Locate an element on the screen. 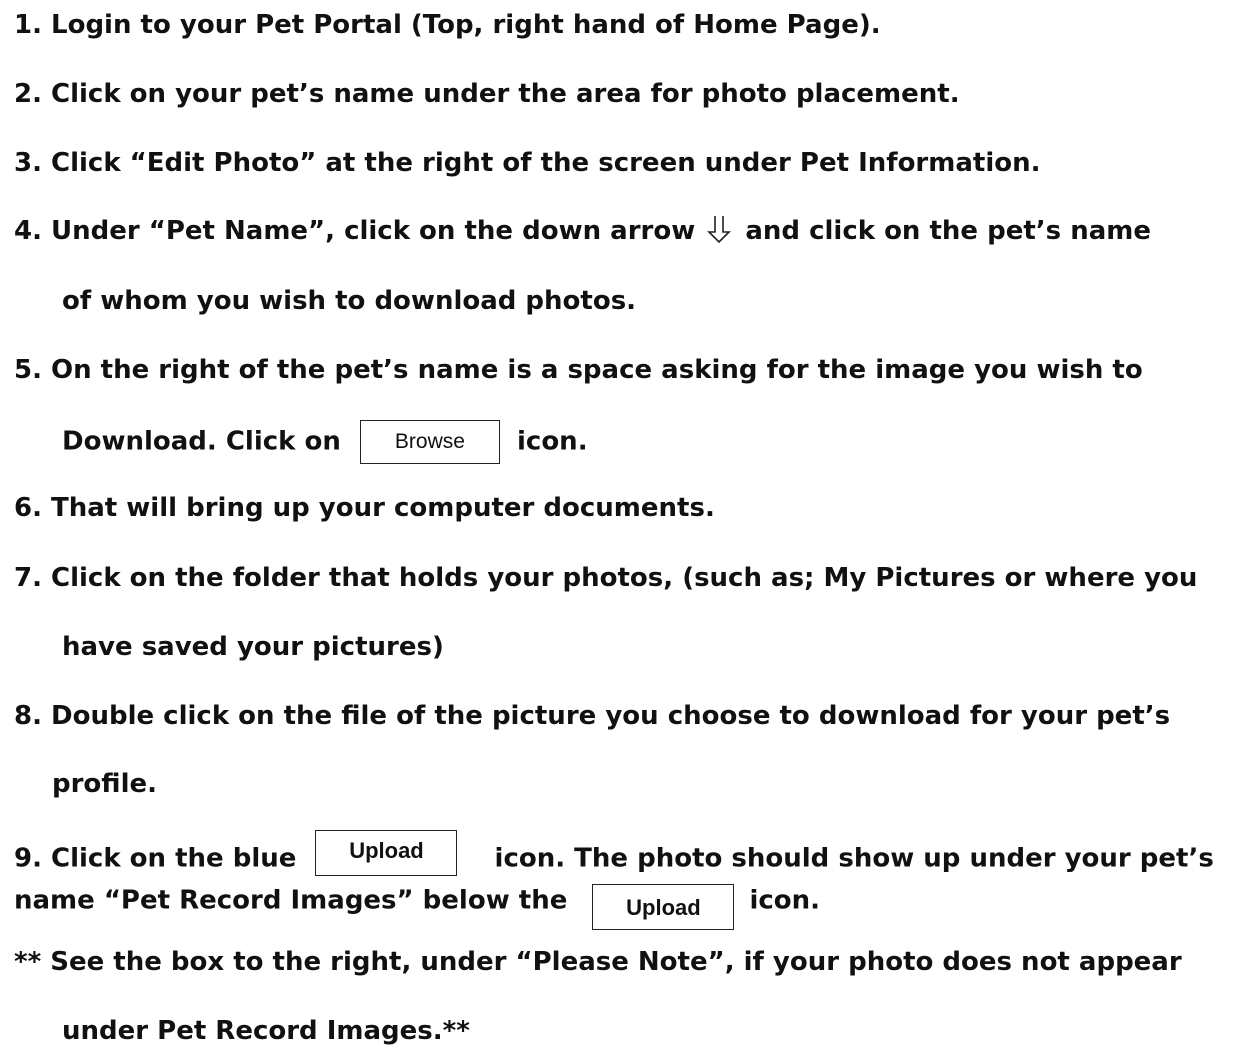  step-8-line-2: profile. is located at coordinates (104, 784).